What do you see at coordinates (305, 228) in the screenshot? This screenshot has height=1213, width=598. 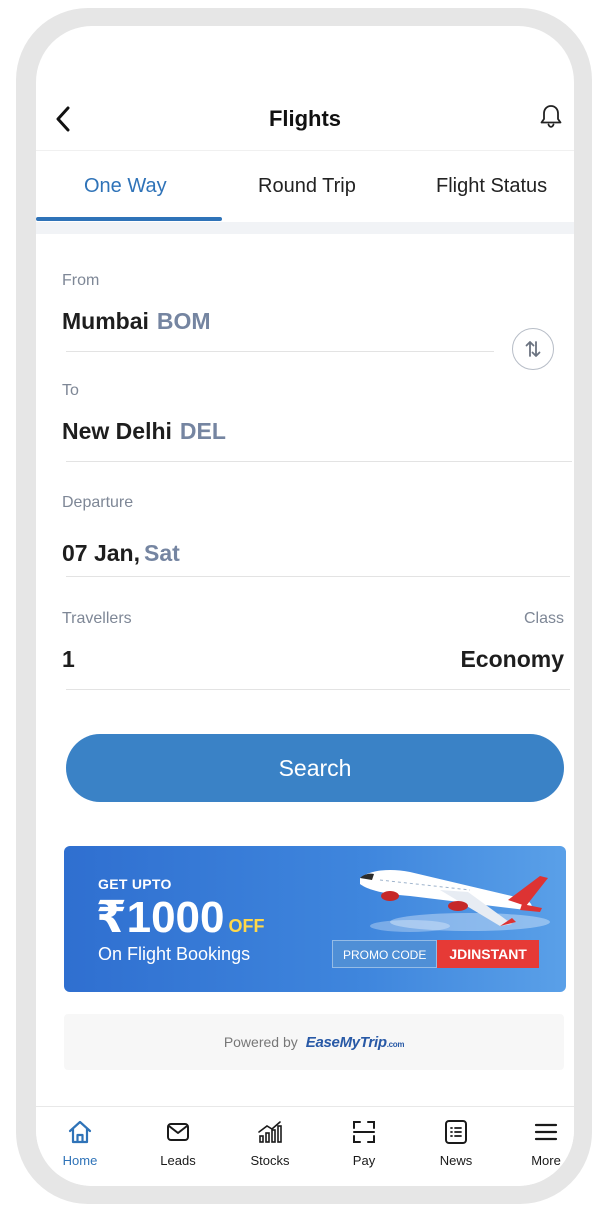 I see `section-separator` at bounding box center [305, 228].